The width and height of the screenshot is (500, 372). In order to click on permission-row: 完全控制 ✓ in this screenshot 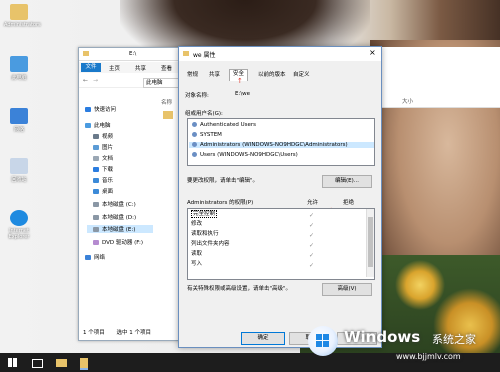, I will do `click(254, 214)`.